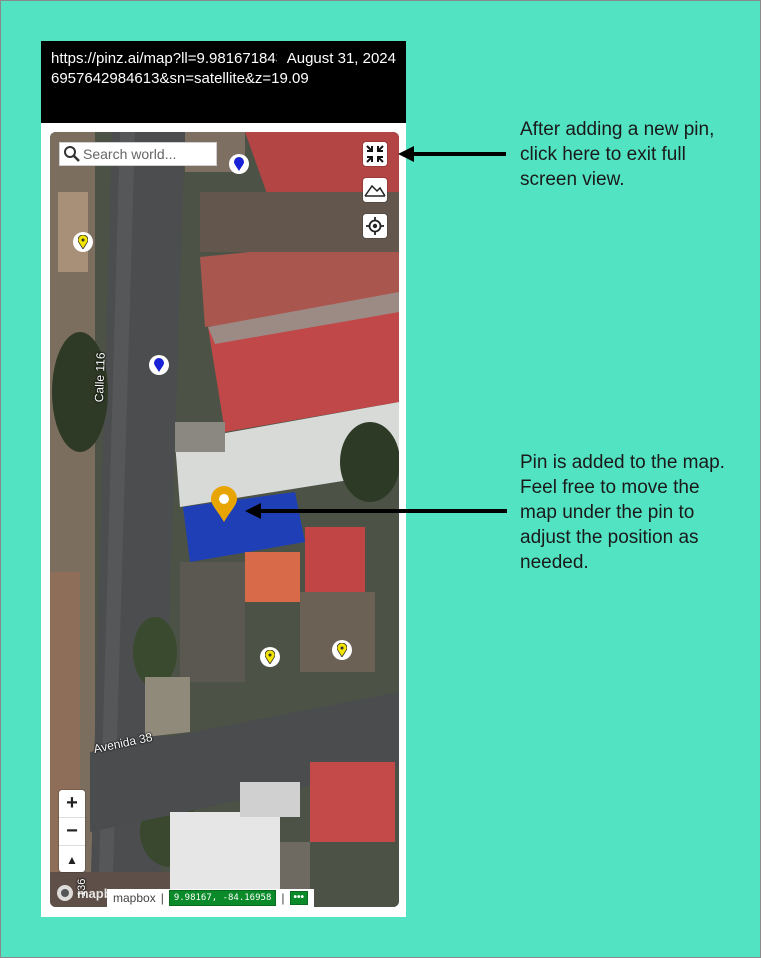  I want to click on attribution-text: mapbox, so click(134, 898).